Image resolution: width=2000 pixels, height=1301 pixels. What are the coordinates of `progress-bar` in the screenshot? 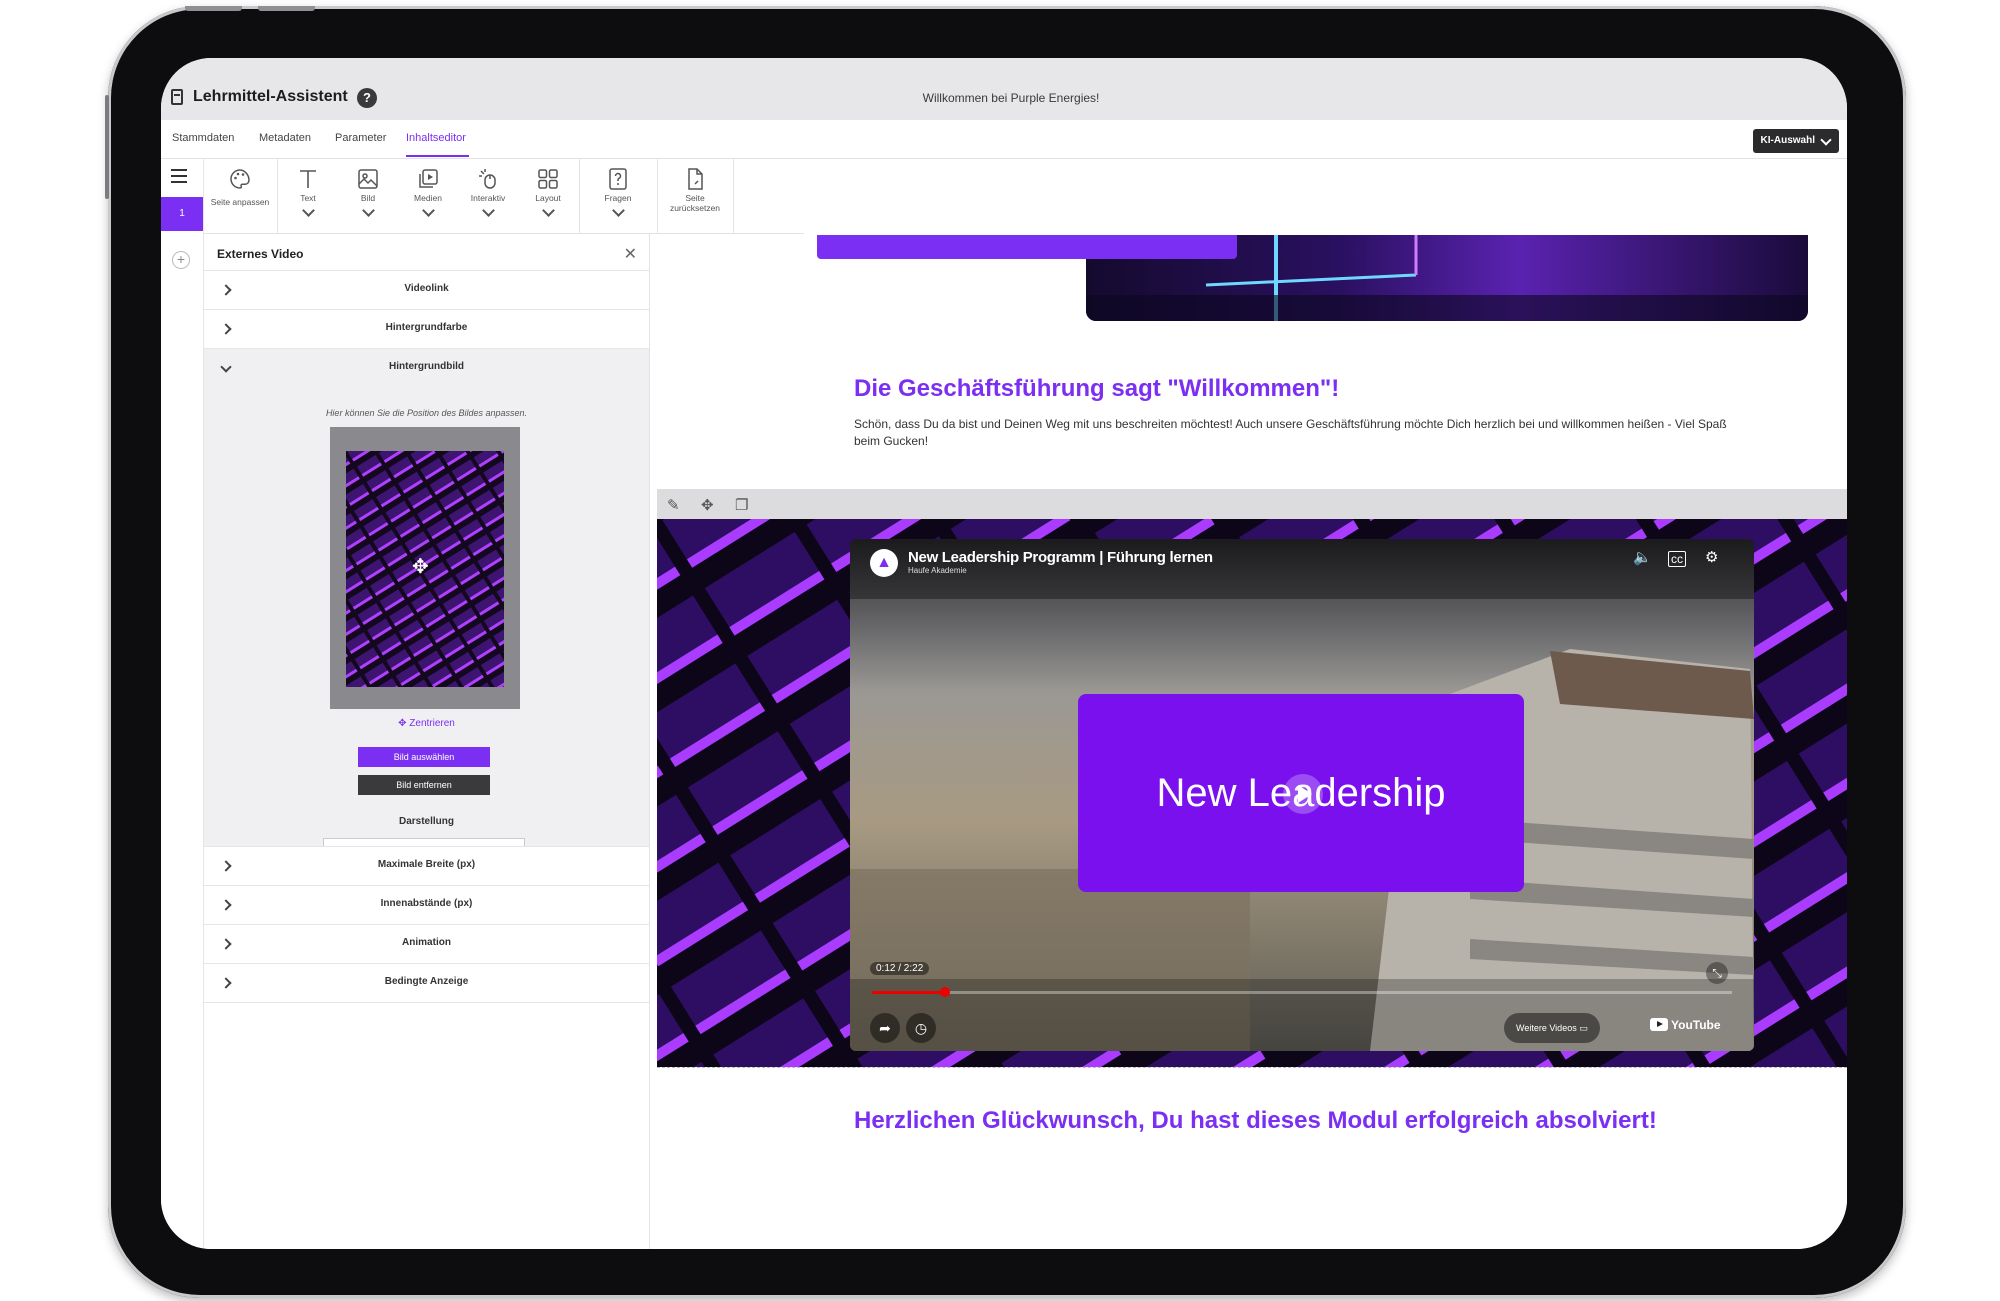 It's located at (1302, 992).